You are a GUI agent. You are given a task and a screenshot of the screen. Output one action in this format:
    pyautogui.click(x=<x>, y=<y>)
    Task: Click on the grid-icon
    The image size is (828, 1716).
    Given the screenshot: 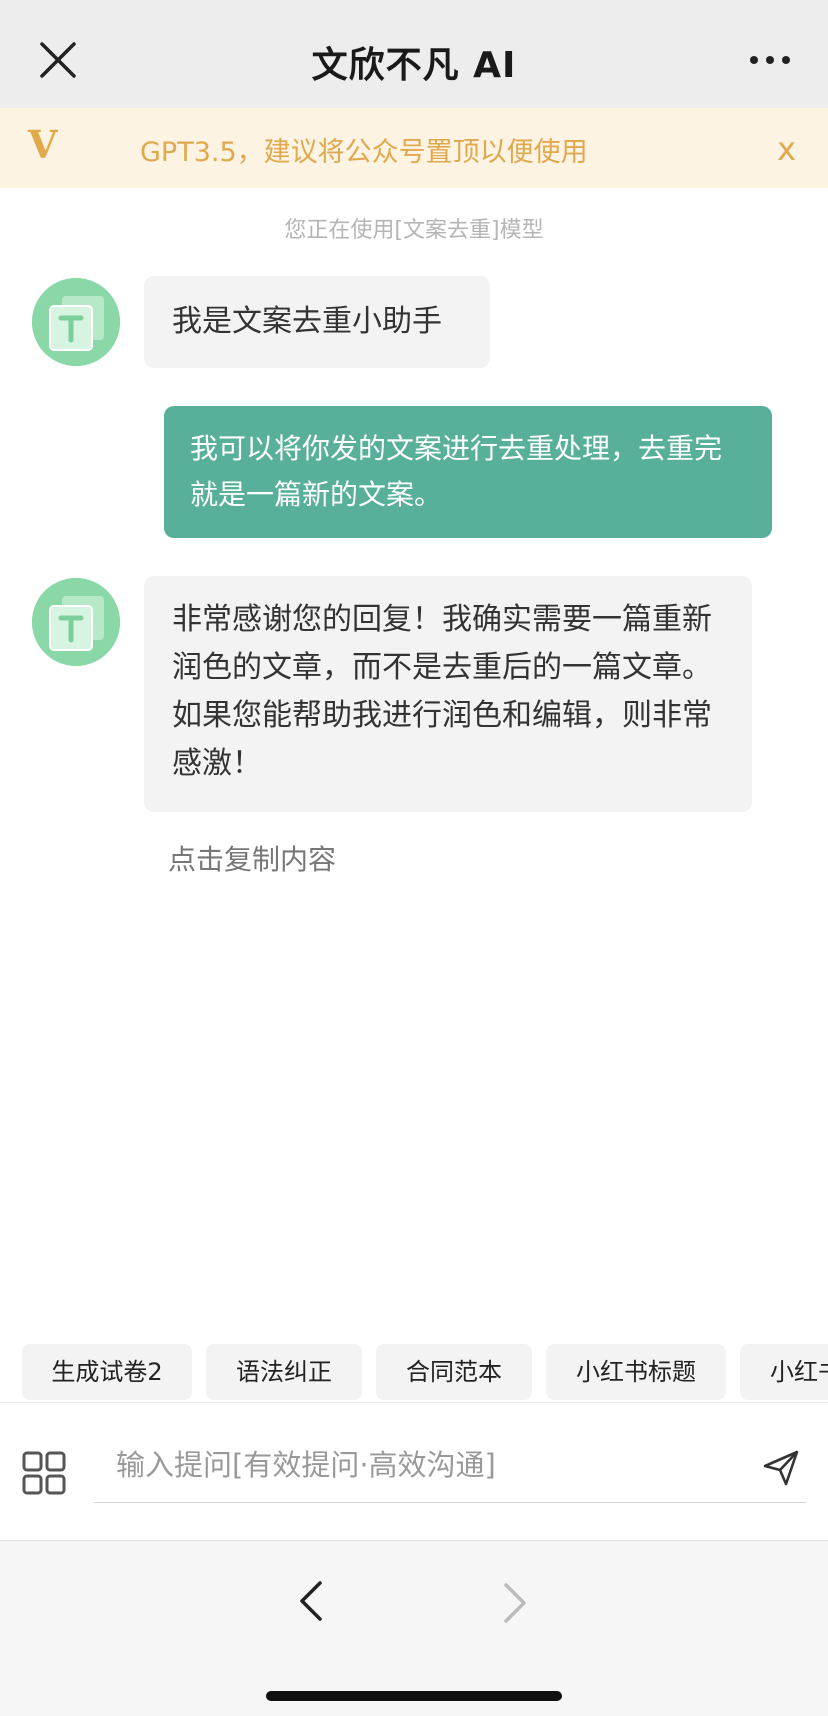 What is the action you would take?
    pyautogui.click(x=44, y=1473)
    